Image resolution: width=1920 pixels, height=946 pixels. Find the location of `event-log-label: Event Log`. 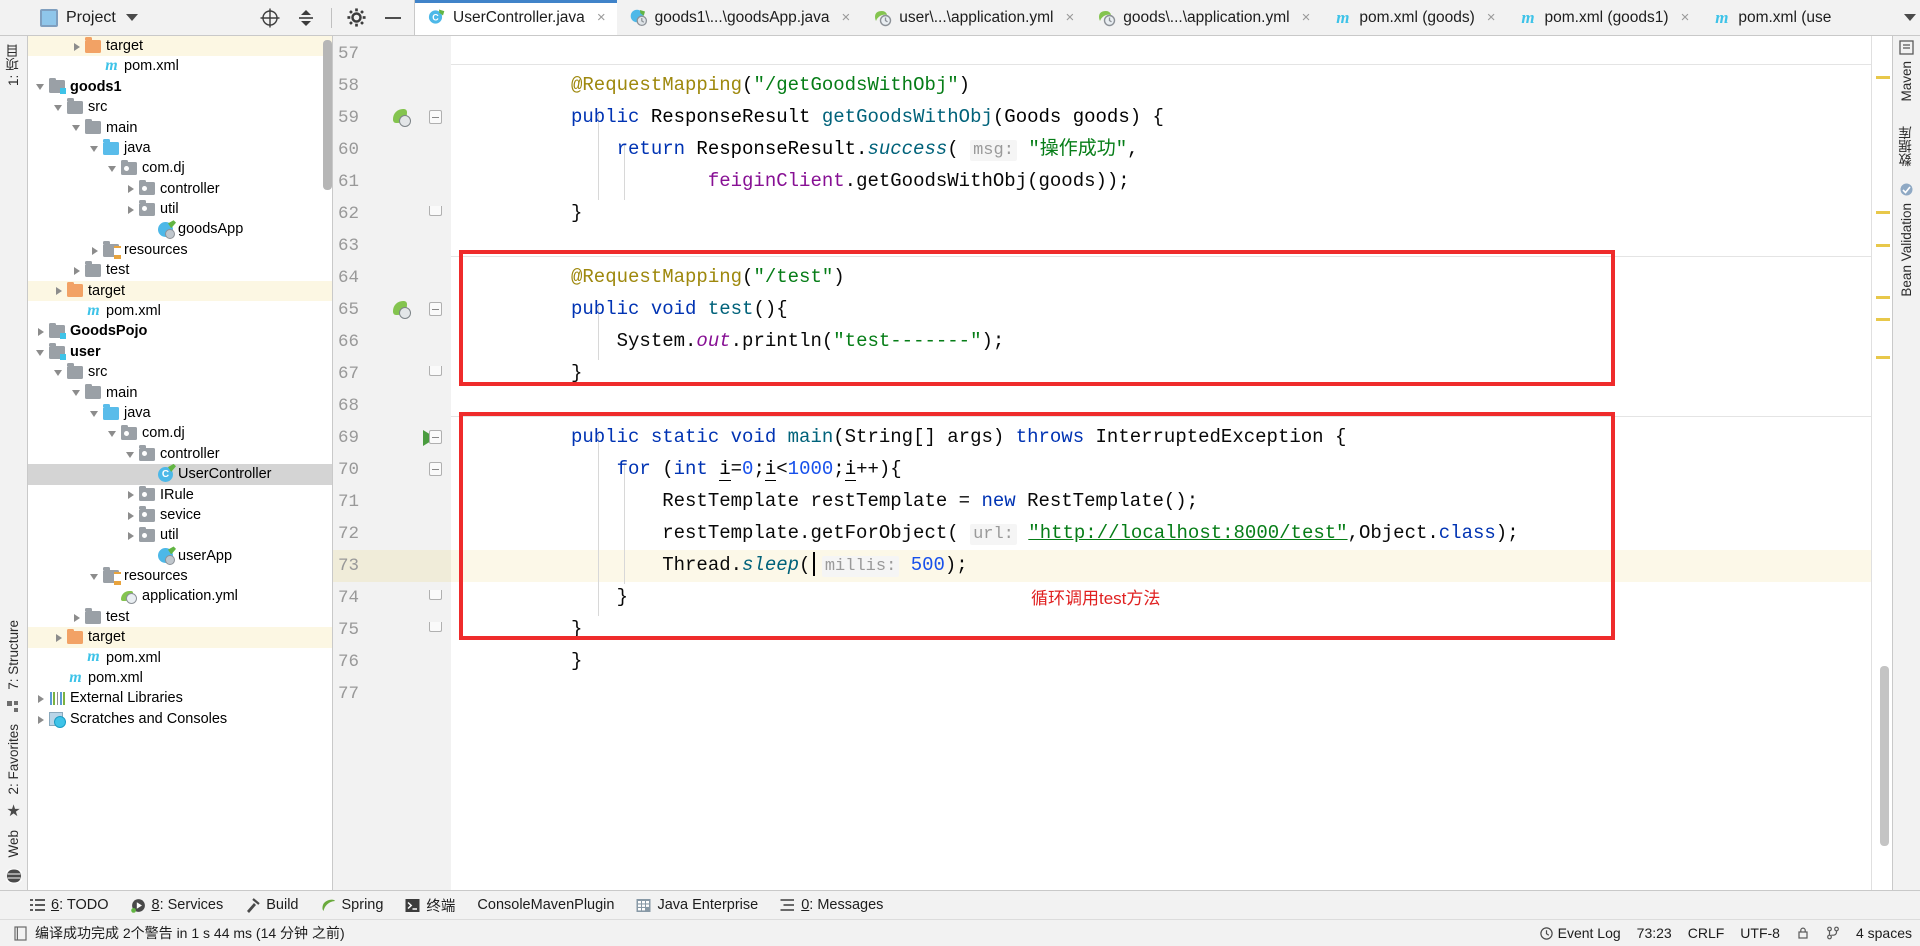

event-log-label: Event Log is located at coordinates (1589, 933).